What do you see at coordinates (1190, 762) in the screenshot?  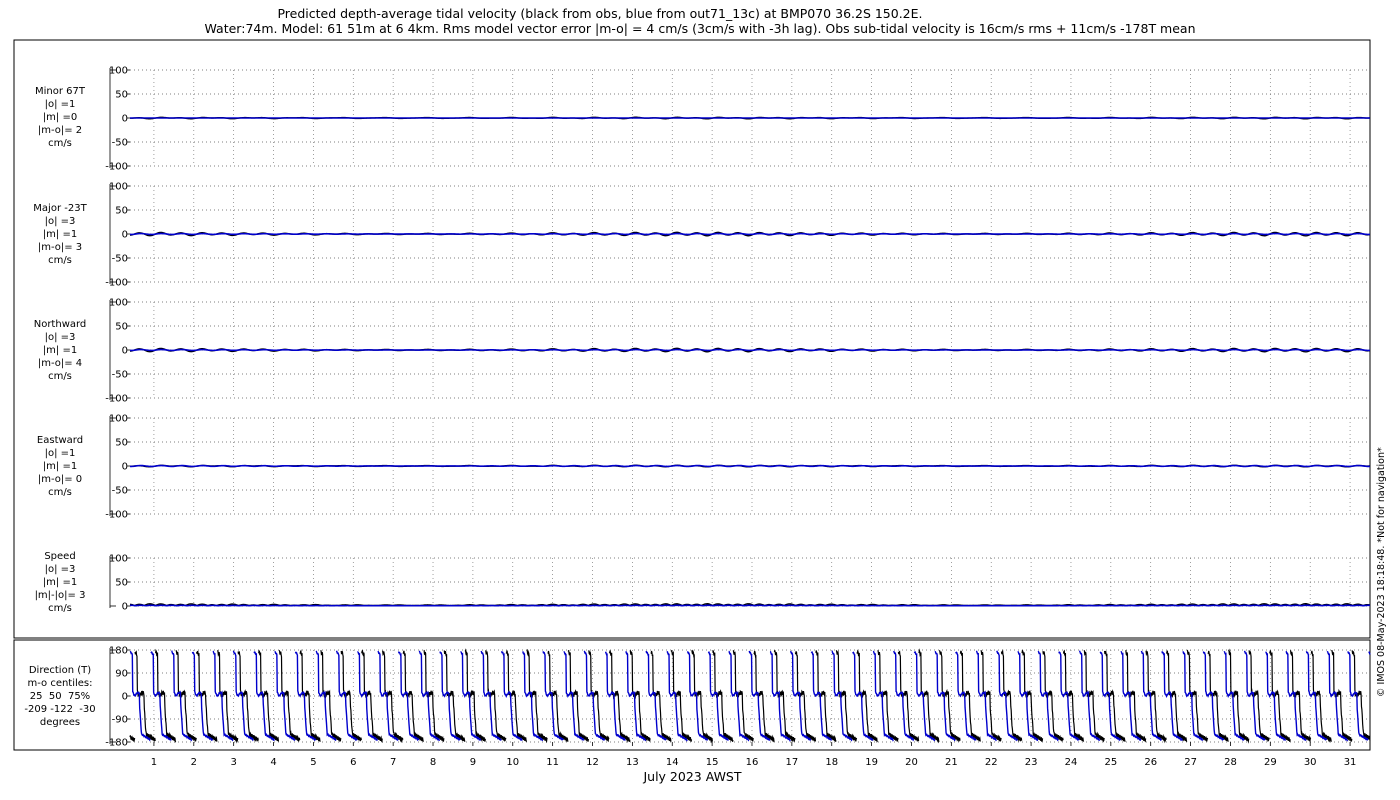 I see `x-tick-label: 27` at bounding box center [1190, 762].